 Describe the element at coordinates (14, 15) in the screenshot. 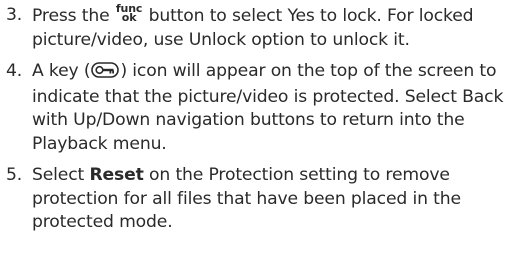

I see `step-number: 3.` at that location.